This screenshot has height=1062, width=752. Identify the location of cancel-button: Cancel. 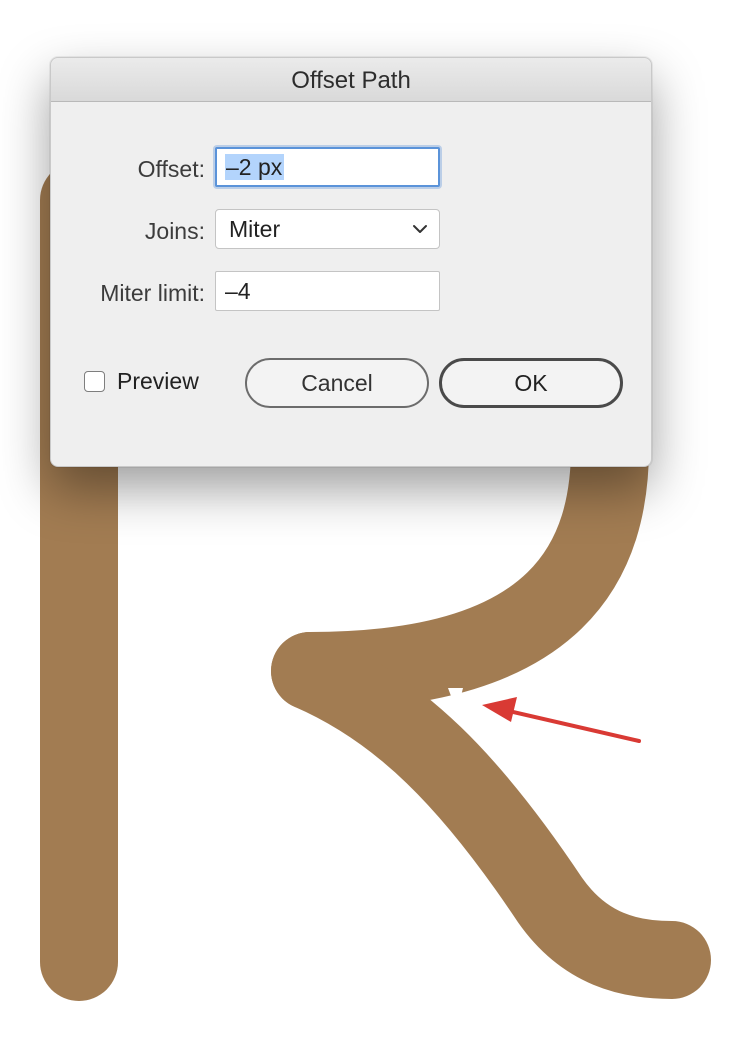
(337, 383).